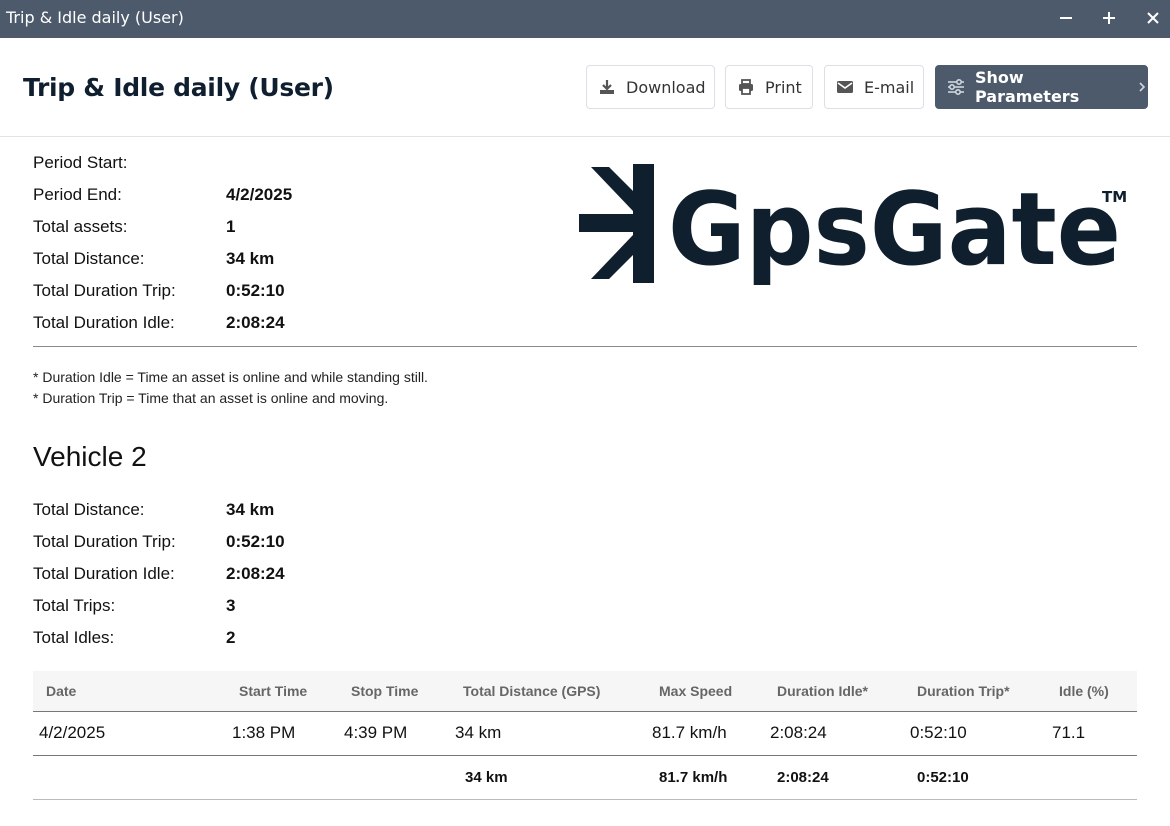 The width and height of the screenshot is (1170, 826). I want to click on show-parameters-button: Show Parameters, so click(1041, 87).